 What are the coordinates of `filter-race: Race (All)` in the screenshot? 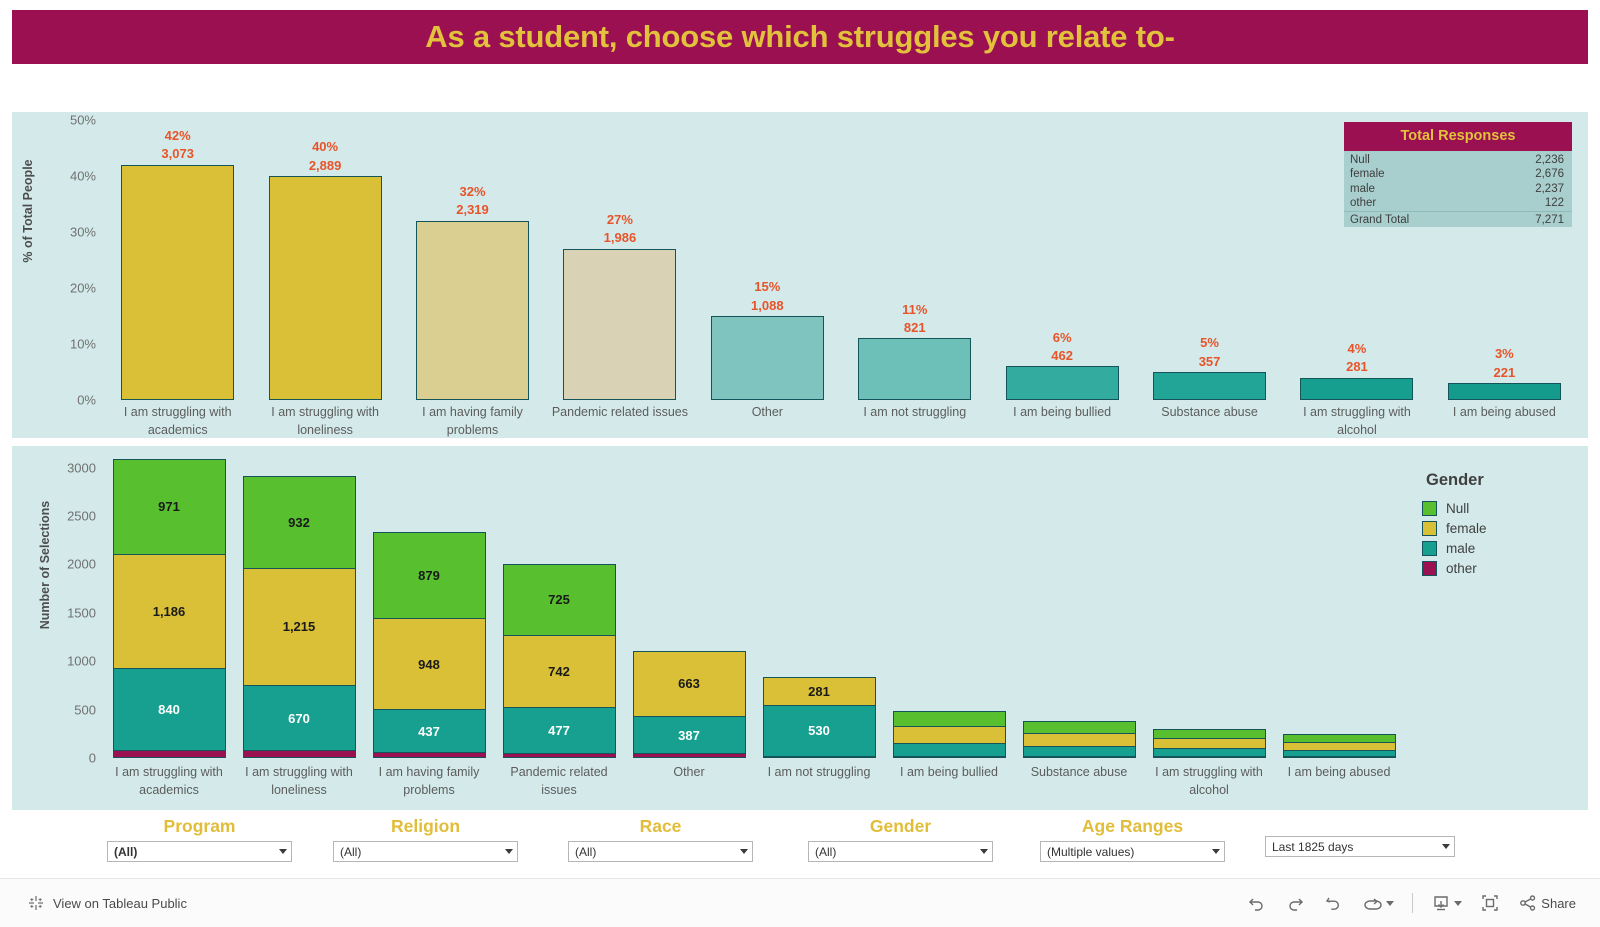 It's located at (660, 839).